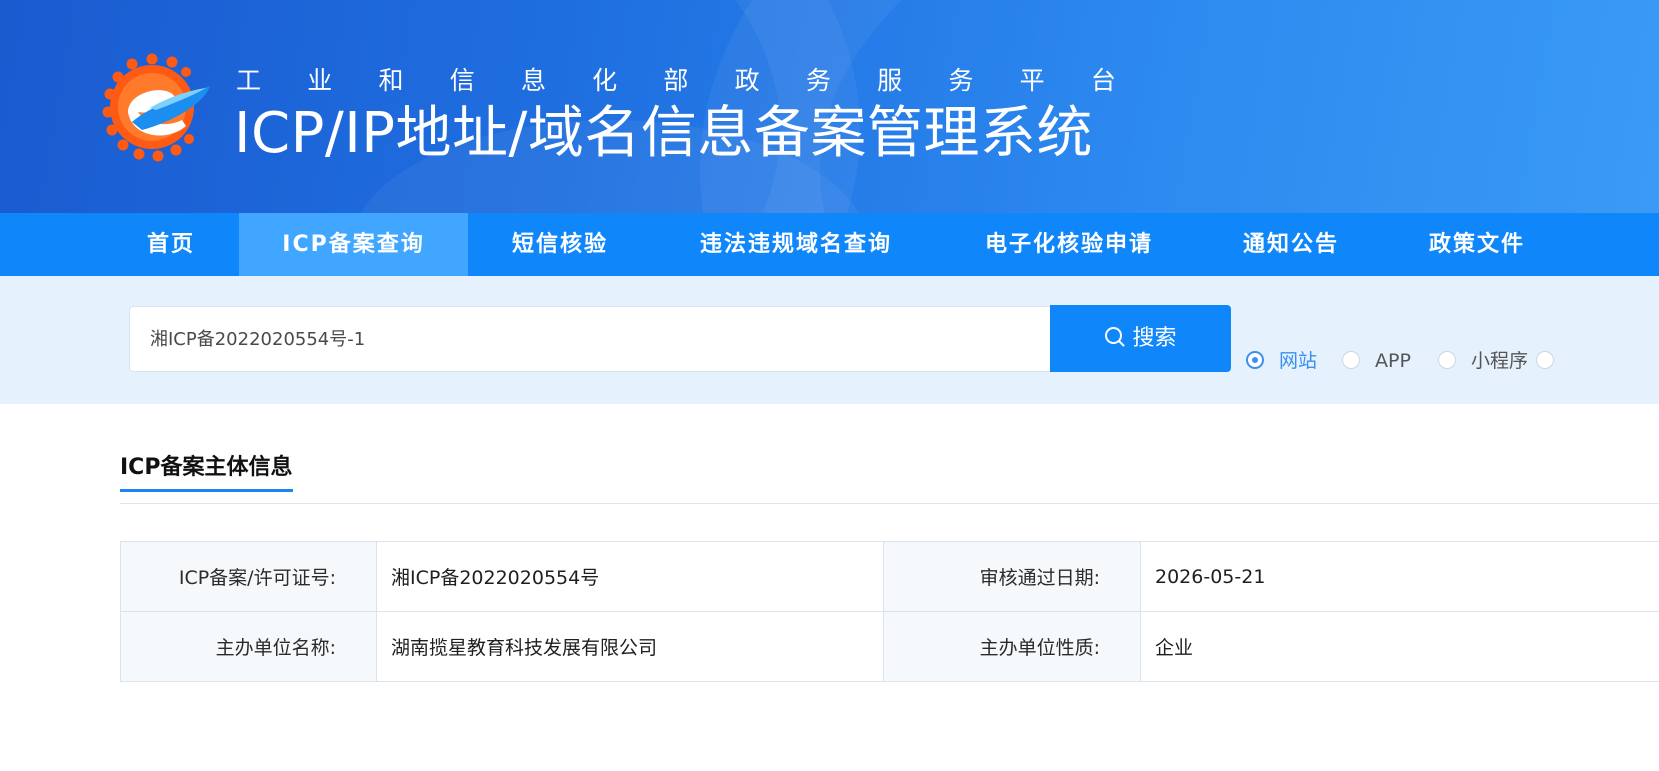  What do you see at coordinates (533, 80) in the screenshot?
I see `subtitle-char: 息` at bounding box center [533, 80].